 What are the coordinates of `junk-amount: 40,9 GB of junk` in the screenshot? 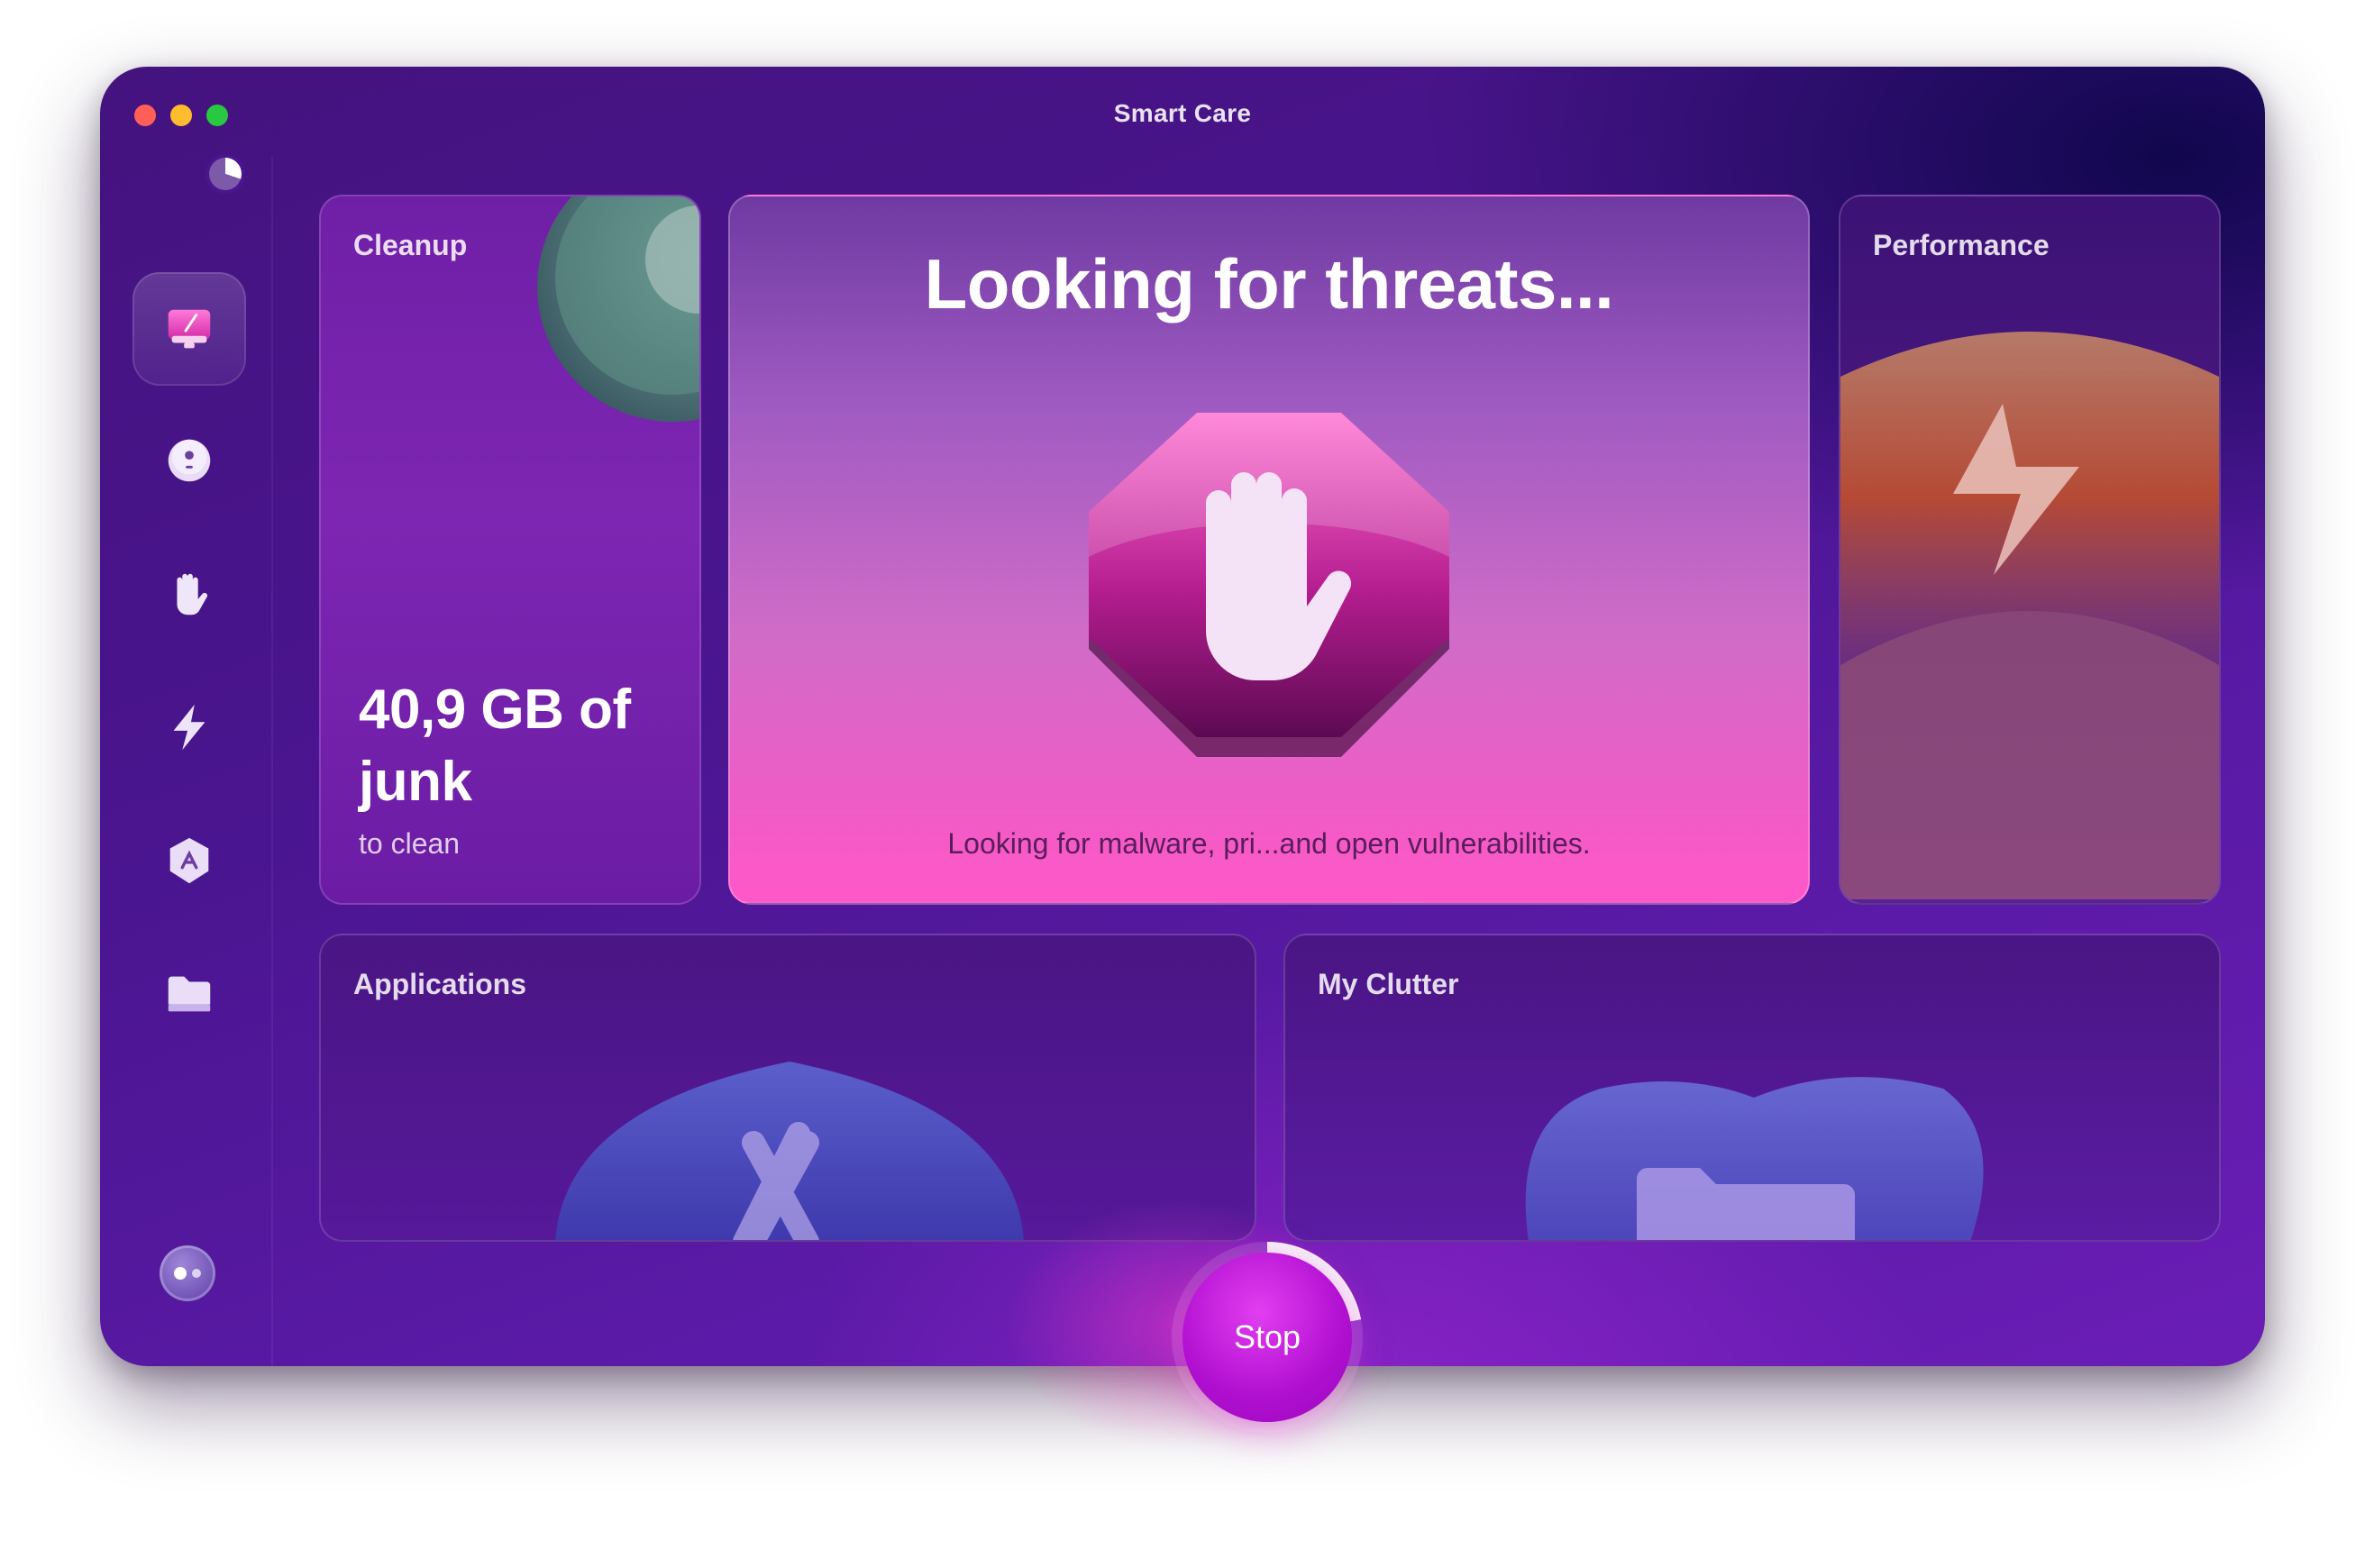 It's located at (495, 746).